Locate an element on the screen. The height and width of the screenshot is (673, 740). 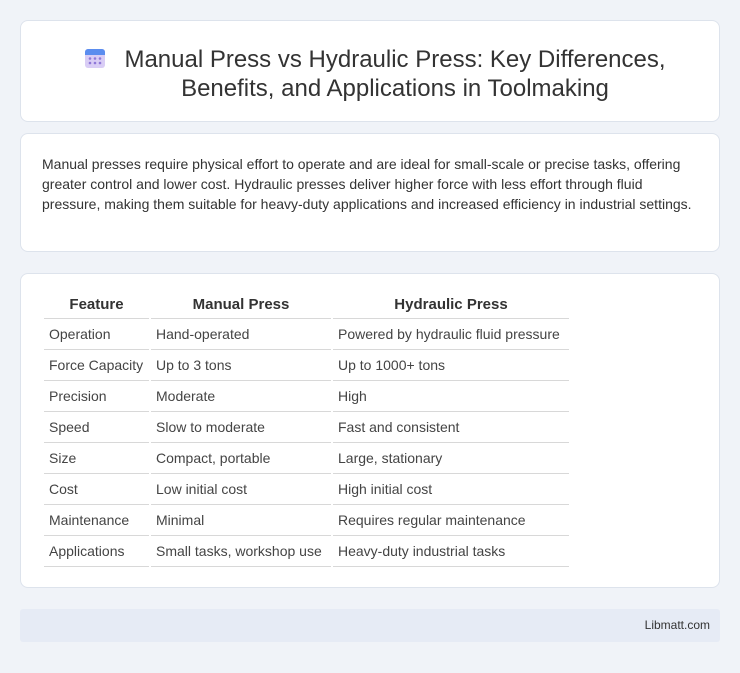
table-row: Cost Low initial cost High initial cost is located at coordinates (306, 489).